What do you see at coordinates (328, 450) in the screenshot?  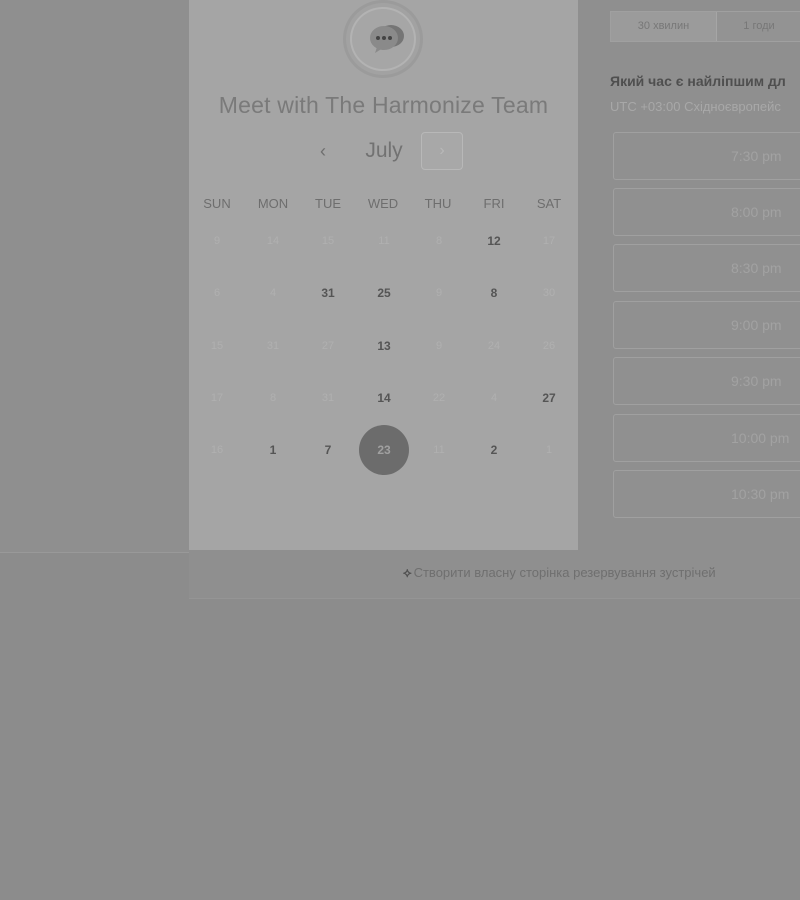 I see `calendar-day-available: 7` at bounding box center [328, 450].